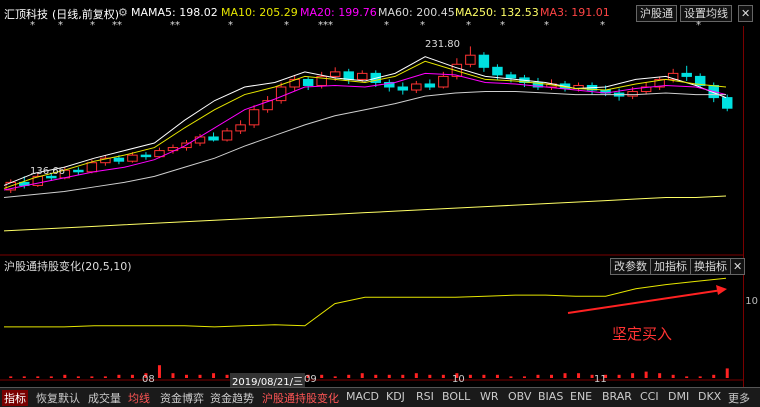 Image resolution: width=760 pixels, height=407 pixels. Describe the element at coordinates (139, 398) in the screenshot. I see `tab-ma: 均线` at that location.